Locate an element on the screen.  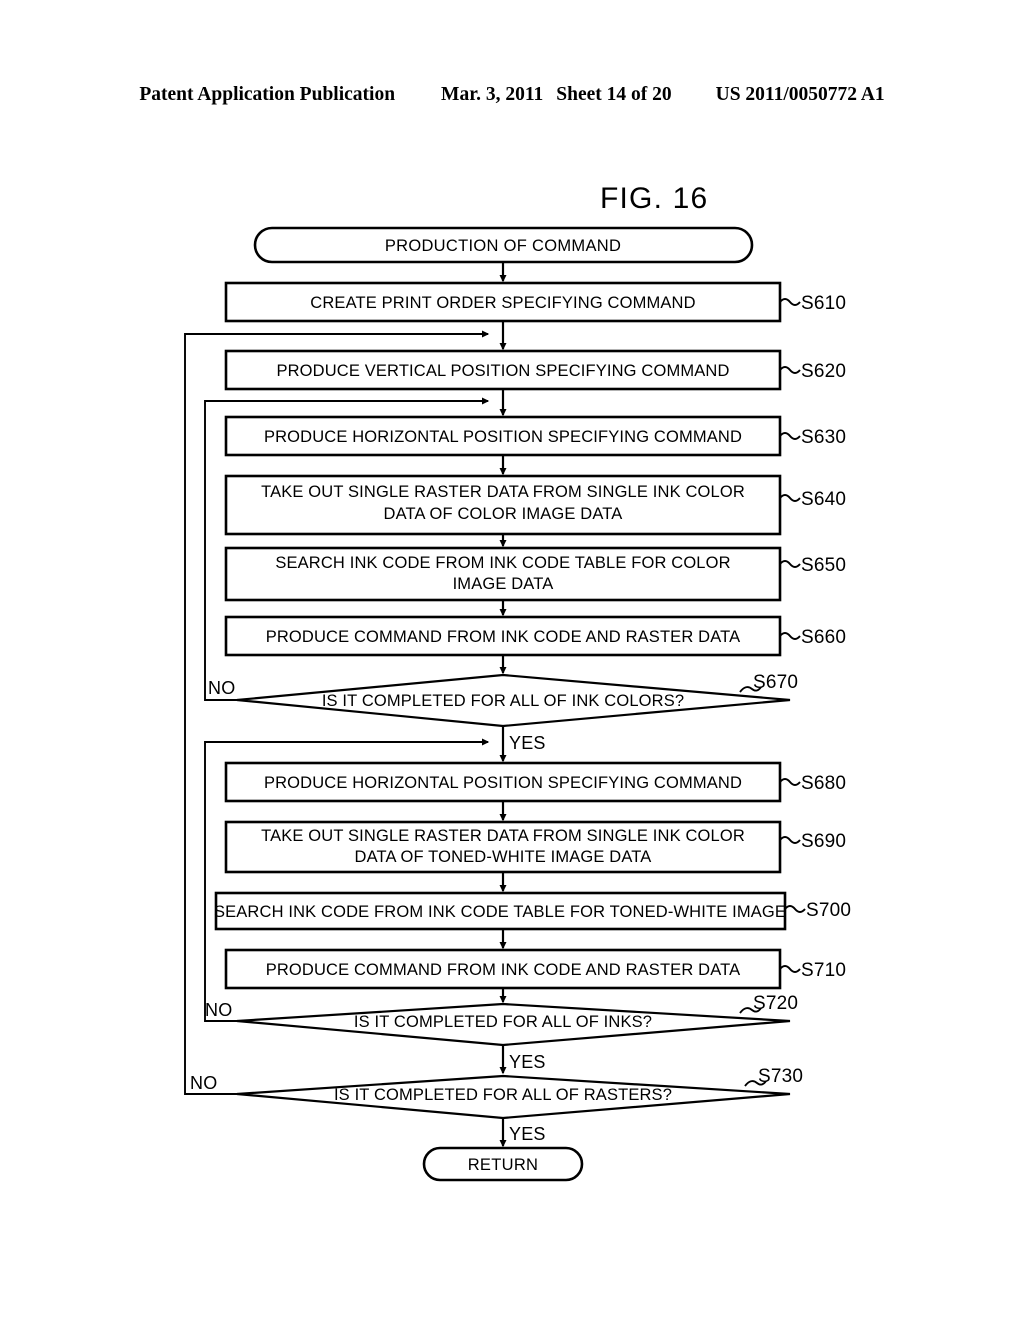
step-ref-s680-label: S680 is located at coordinates (823, 783).